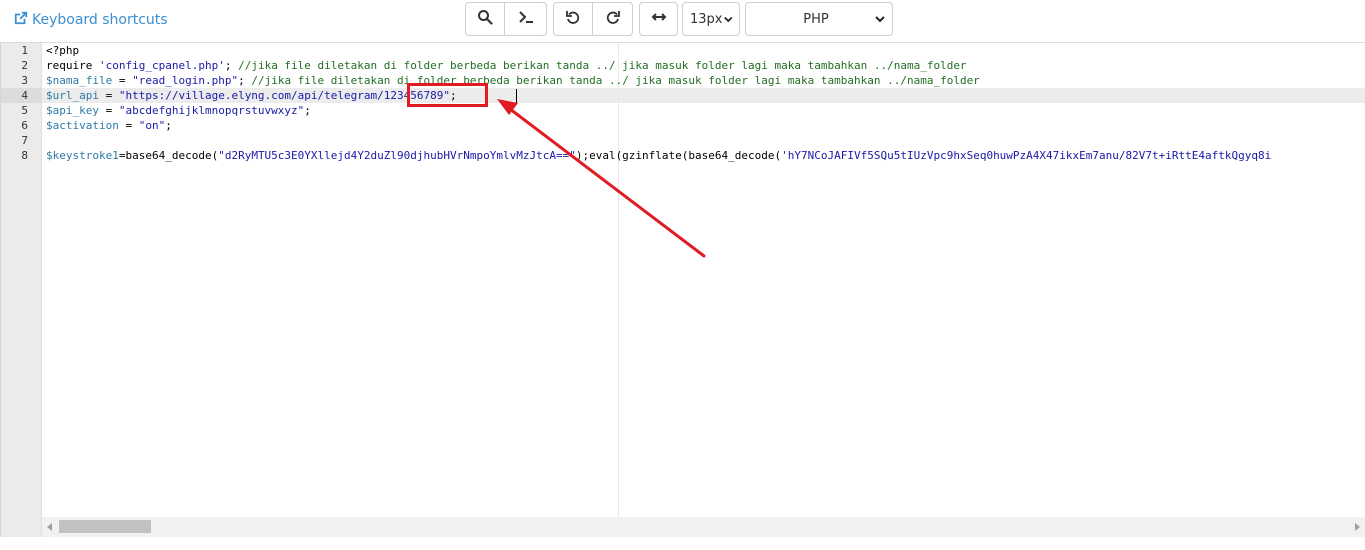 The image size is (1365, 550). Describe the element at coordinates (79, 80) in the screenshot. I see `code-token: $nama_file` at that location.